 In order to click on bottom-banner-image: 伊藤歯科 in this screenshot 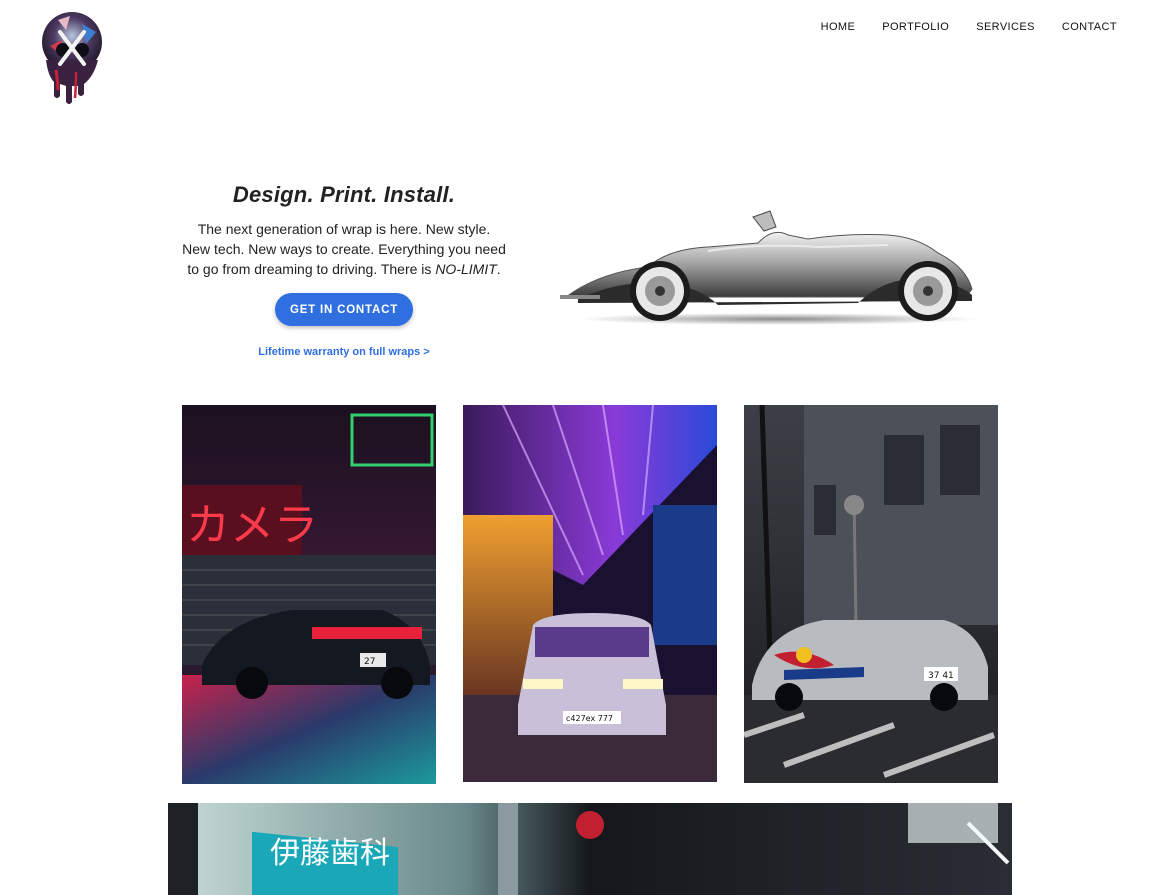, I will do `click(590, 849)`.